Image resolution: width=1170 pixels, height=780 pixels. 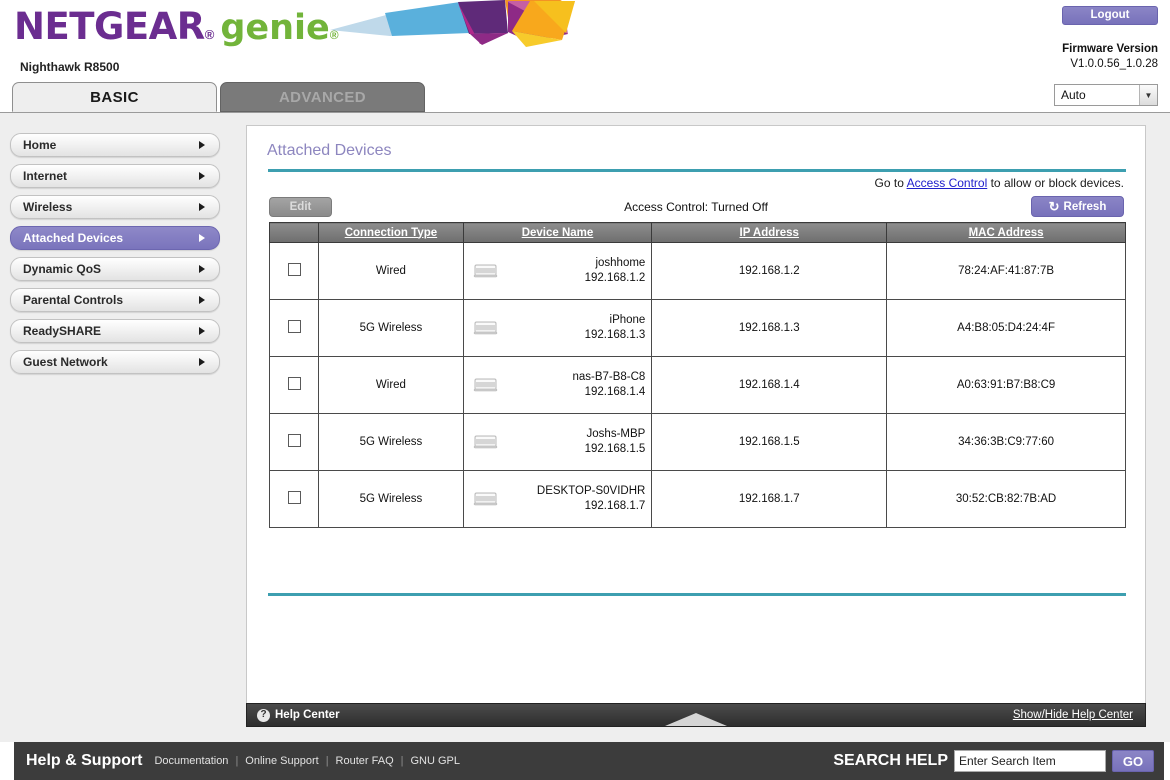 What do you see at coordinates (697, 594) in the screenshot?
I see `divider-bottom` at bounding box center [697, 594].